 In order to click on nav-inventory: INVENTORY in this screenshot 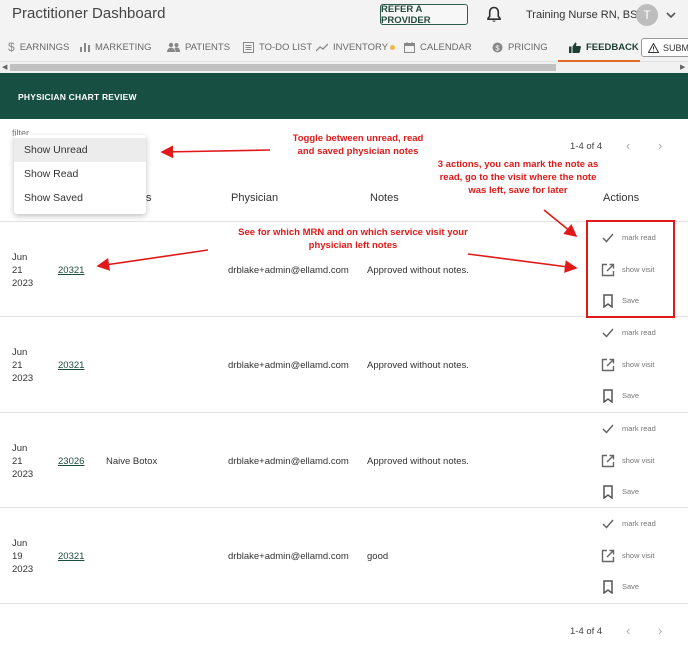, I will do `click(356, 47)`.